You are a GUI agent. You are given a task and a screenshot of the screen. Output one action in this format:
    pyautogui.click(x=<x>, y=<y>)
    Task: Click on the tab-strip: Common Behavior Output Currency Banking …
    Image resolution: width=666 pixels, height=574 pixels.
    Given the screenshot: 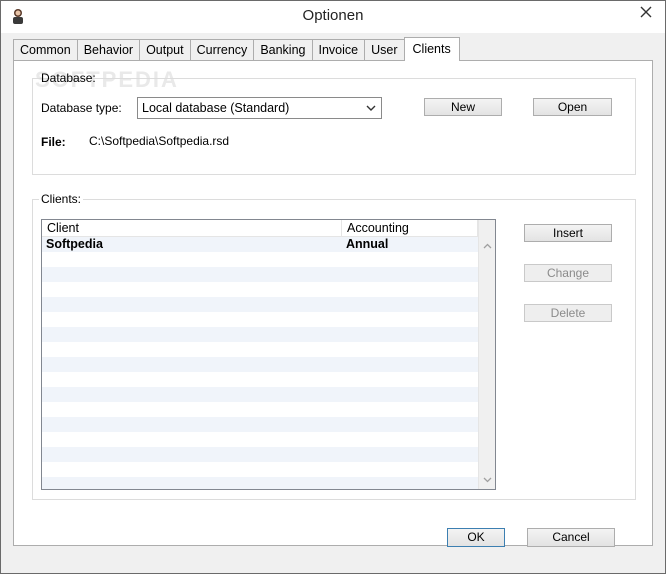 What is the action you would take?
    pyautogui.click(x=236, y=49)
    